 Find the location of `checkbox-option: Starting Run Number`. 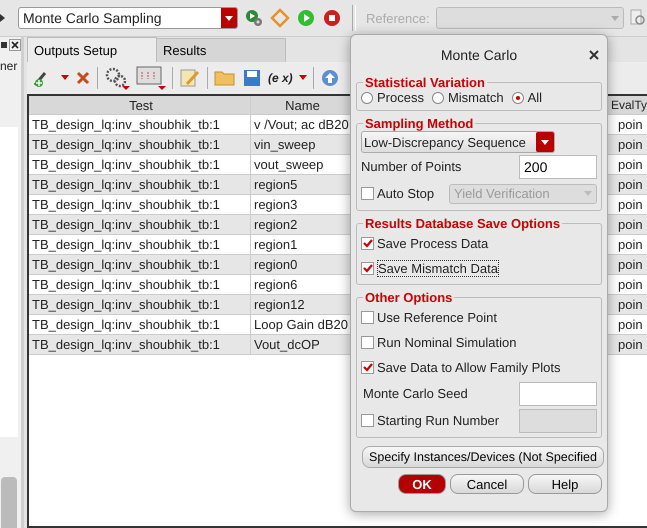

checkbox-option: Starting Run Number is located at coordinates (430, 420).